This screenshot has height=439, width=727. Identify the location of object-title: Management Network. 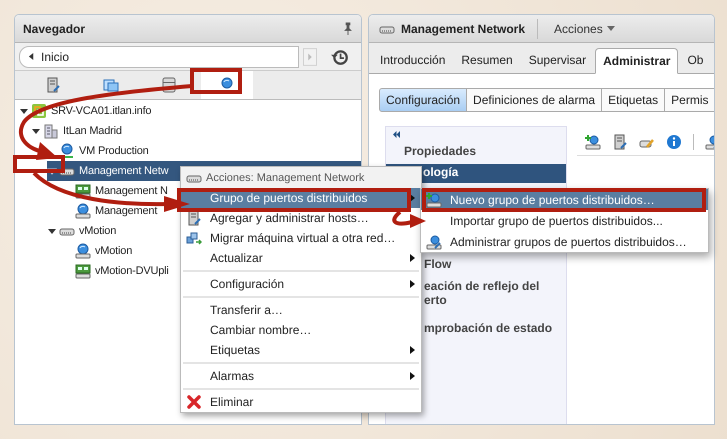
(463, 29).